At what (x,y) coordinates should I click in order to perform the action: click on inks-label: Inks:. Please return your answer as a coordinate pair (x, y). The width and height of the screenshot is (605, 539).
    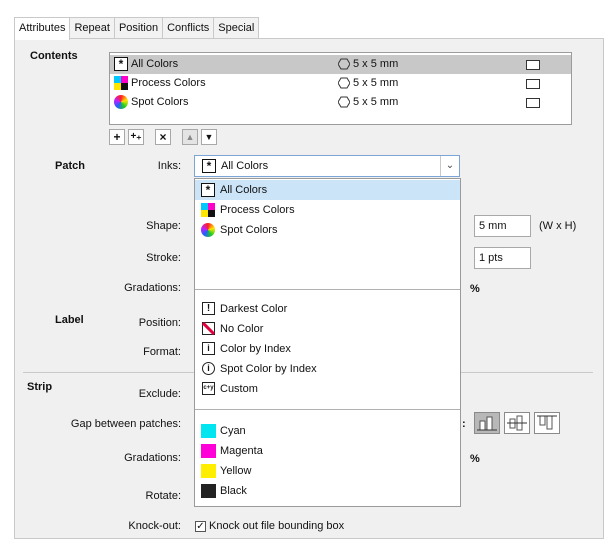
    Looking at the image, I should click on (169, 166).